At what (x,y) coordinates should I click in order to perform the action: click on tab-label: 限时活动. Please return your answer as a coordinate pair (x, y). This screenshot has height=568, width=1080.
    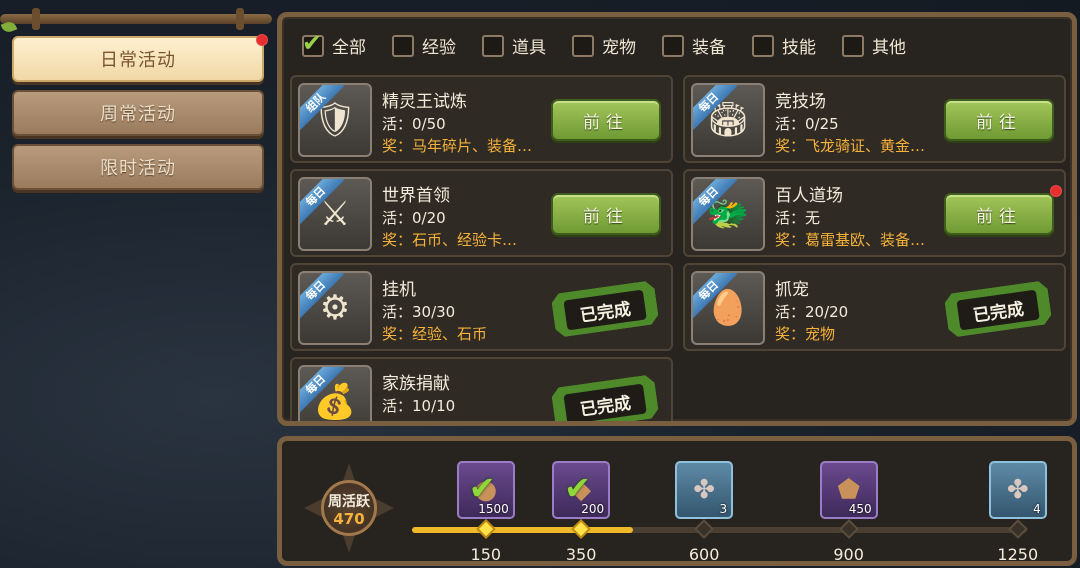
    Looking at the image, I should click on (138, 168).